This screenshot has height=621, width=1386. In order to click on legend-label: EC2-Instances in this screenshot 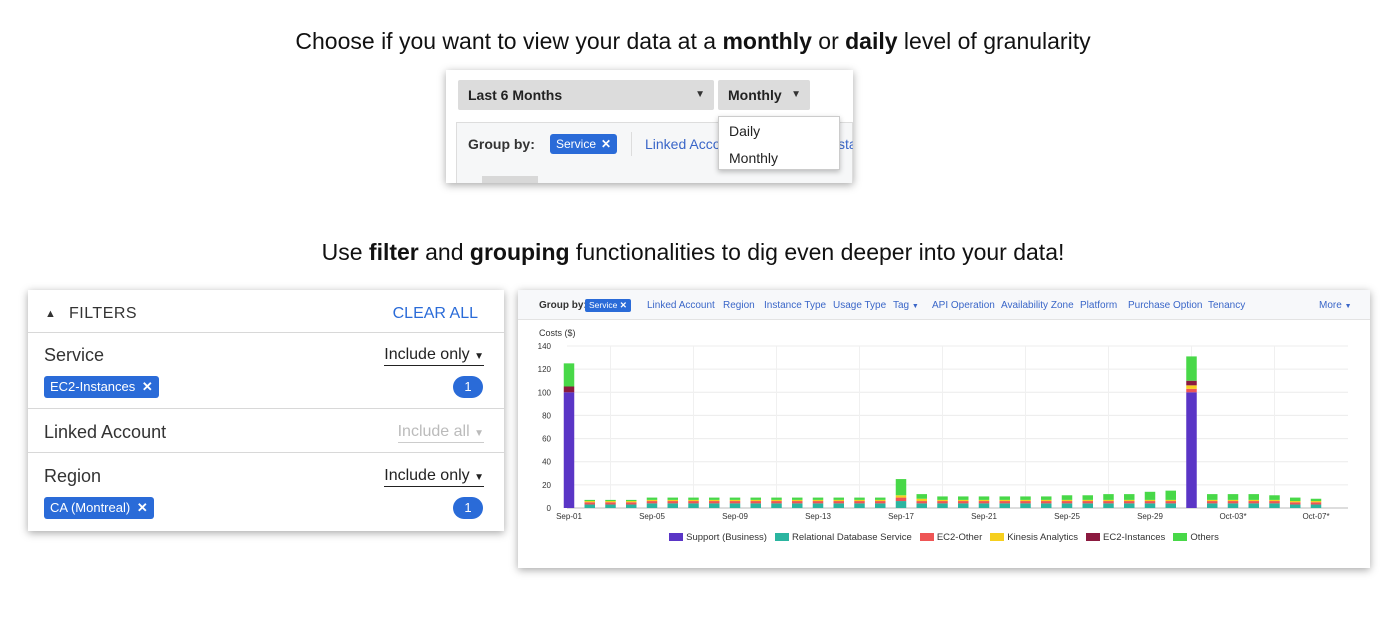, I will do `click(1134, 537)`.